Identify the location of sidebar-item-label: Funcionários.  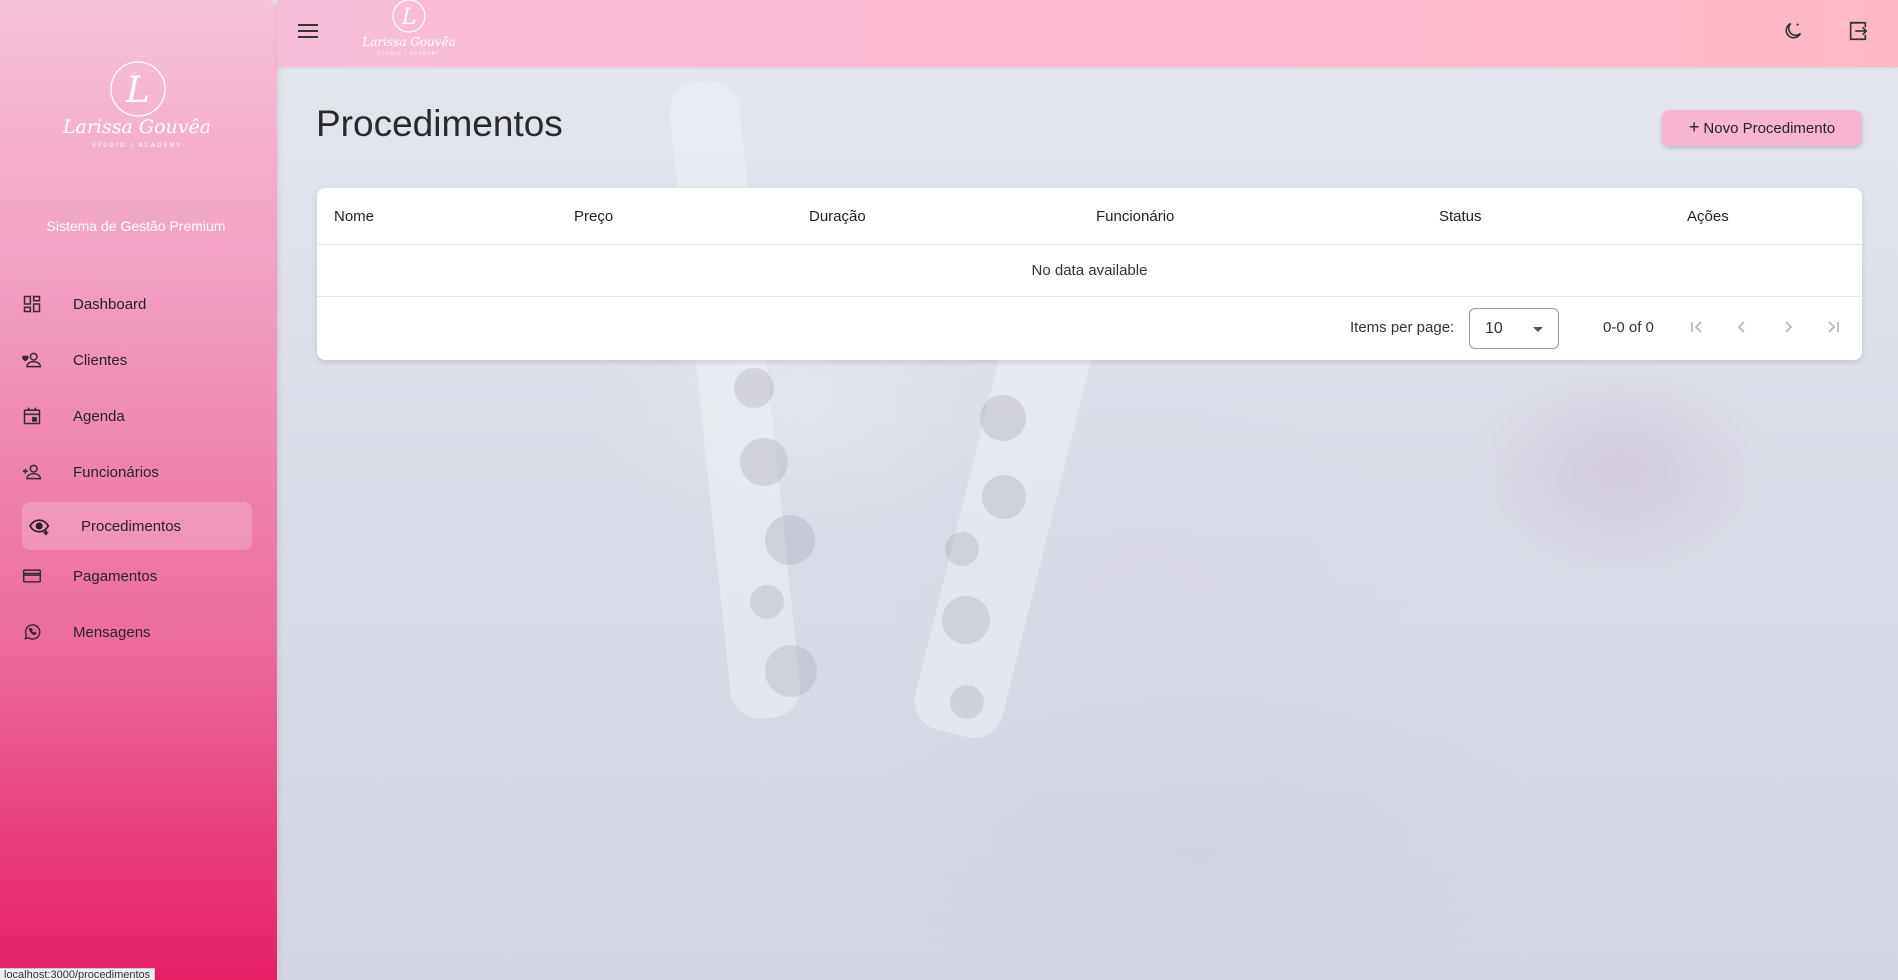
(116, 472).